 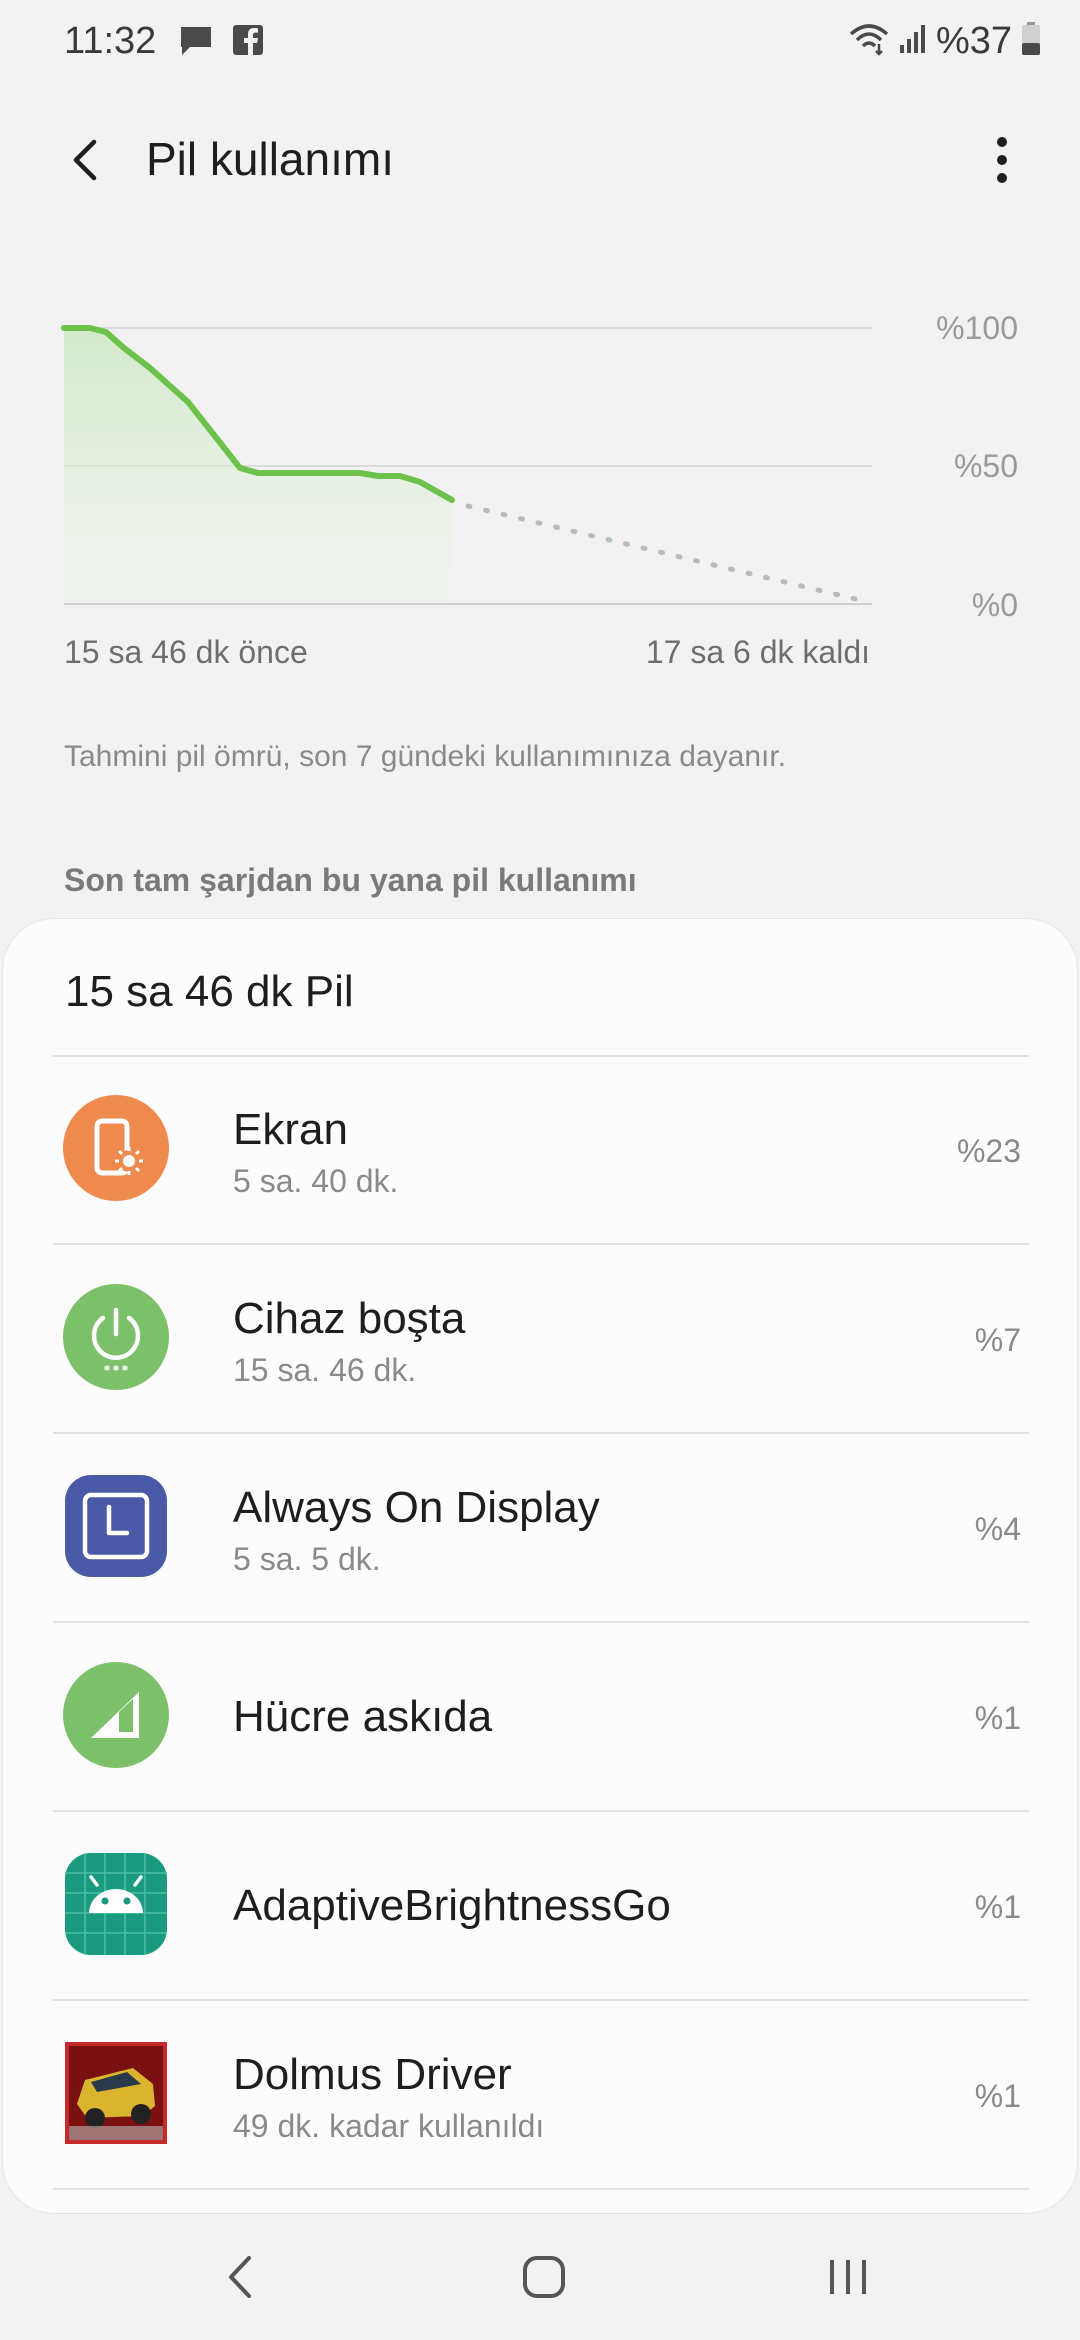 I want to click on item-subtitle: 5 sa. 5 dk., so click(x=307, y=1559).